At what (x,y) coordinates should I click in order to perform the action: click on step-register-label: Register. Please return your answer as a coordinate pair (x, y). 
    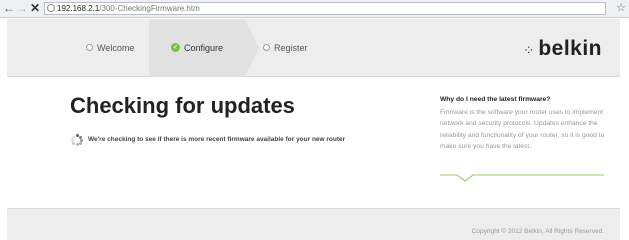
    Looking at the image, I should click on (291, 48).